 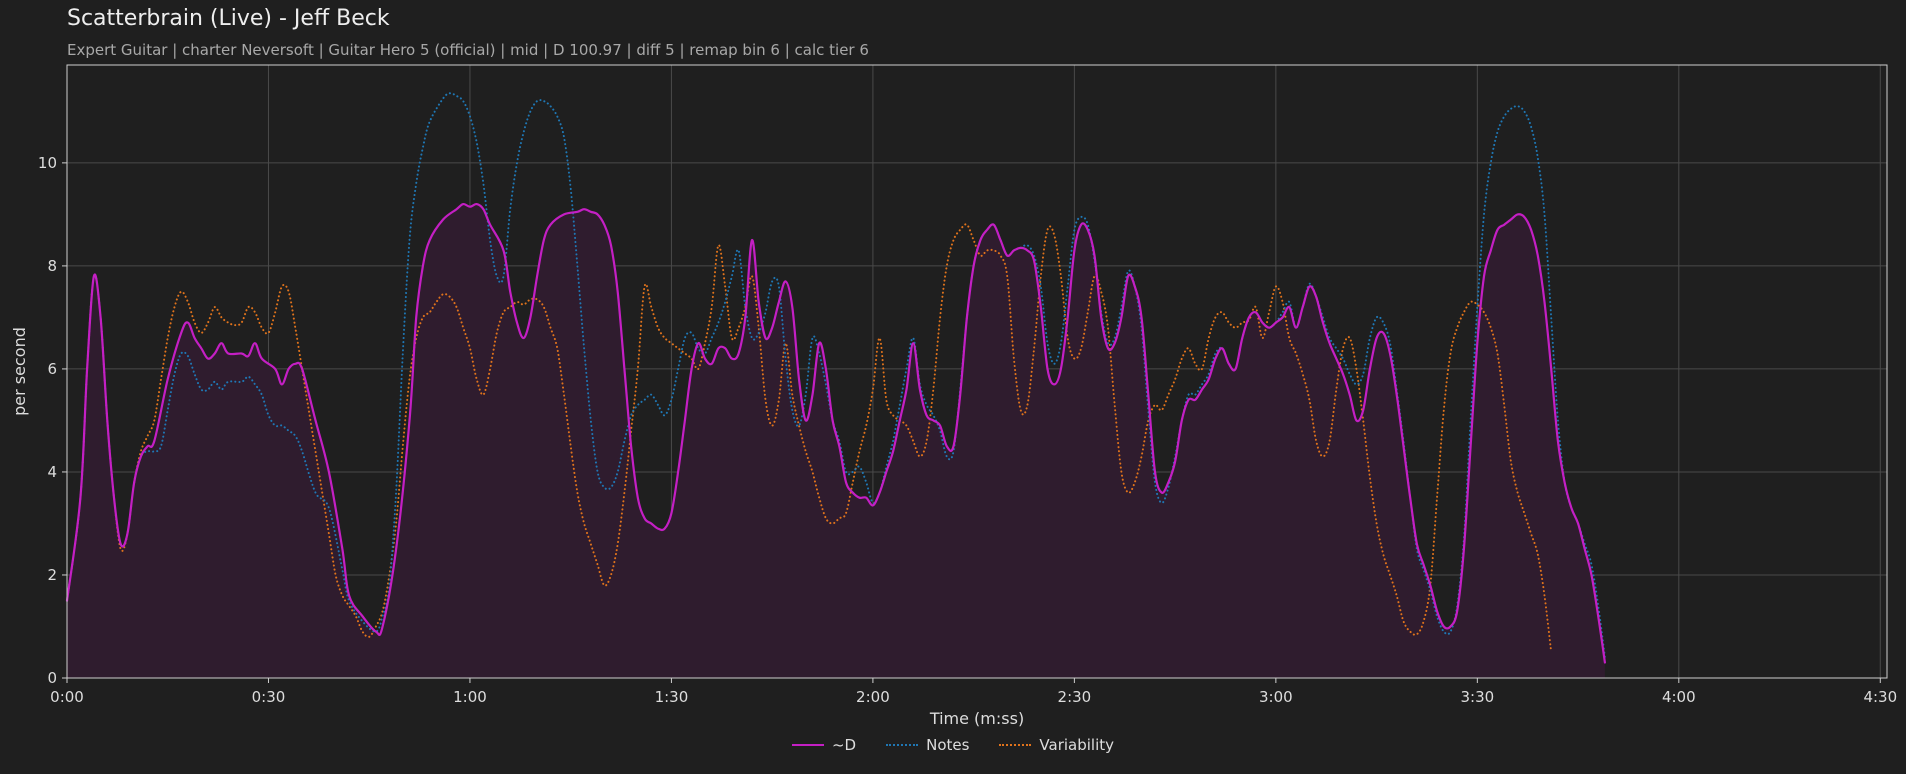 What do you see at coordinates (1015, 745) in the screenshot?
I see `legend-swatch-variability` at bounding box center [1015, 745].